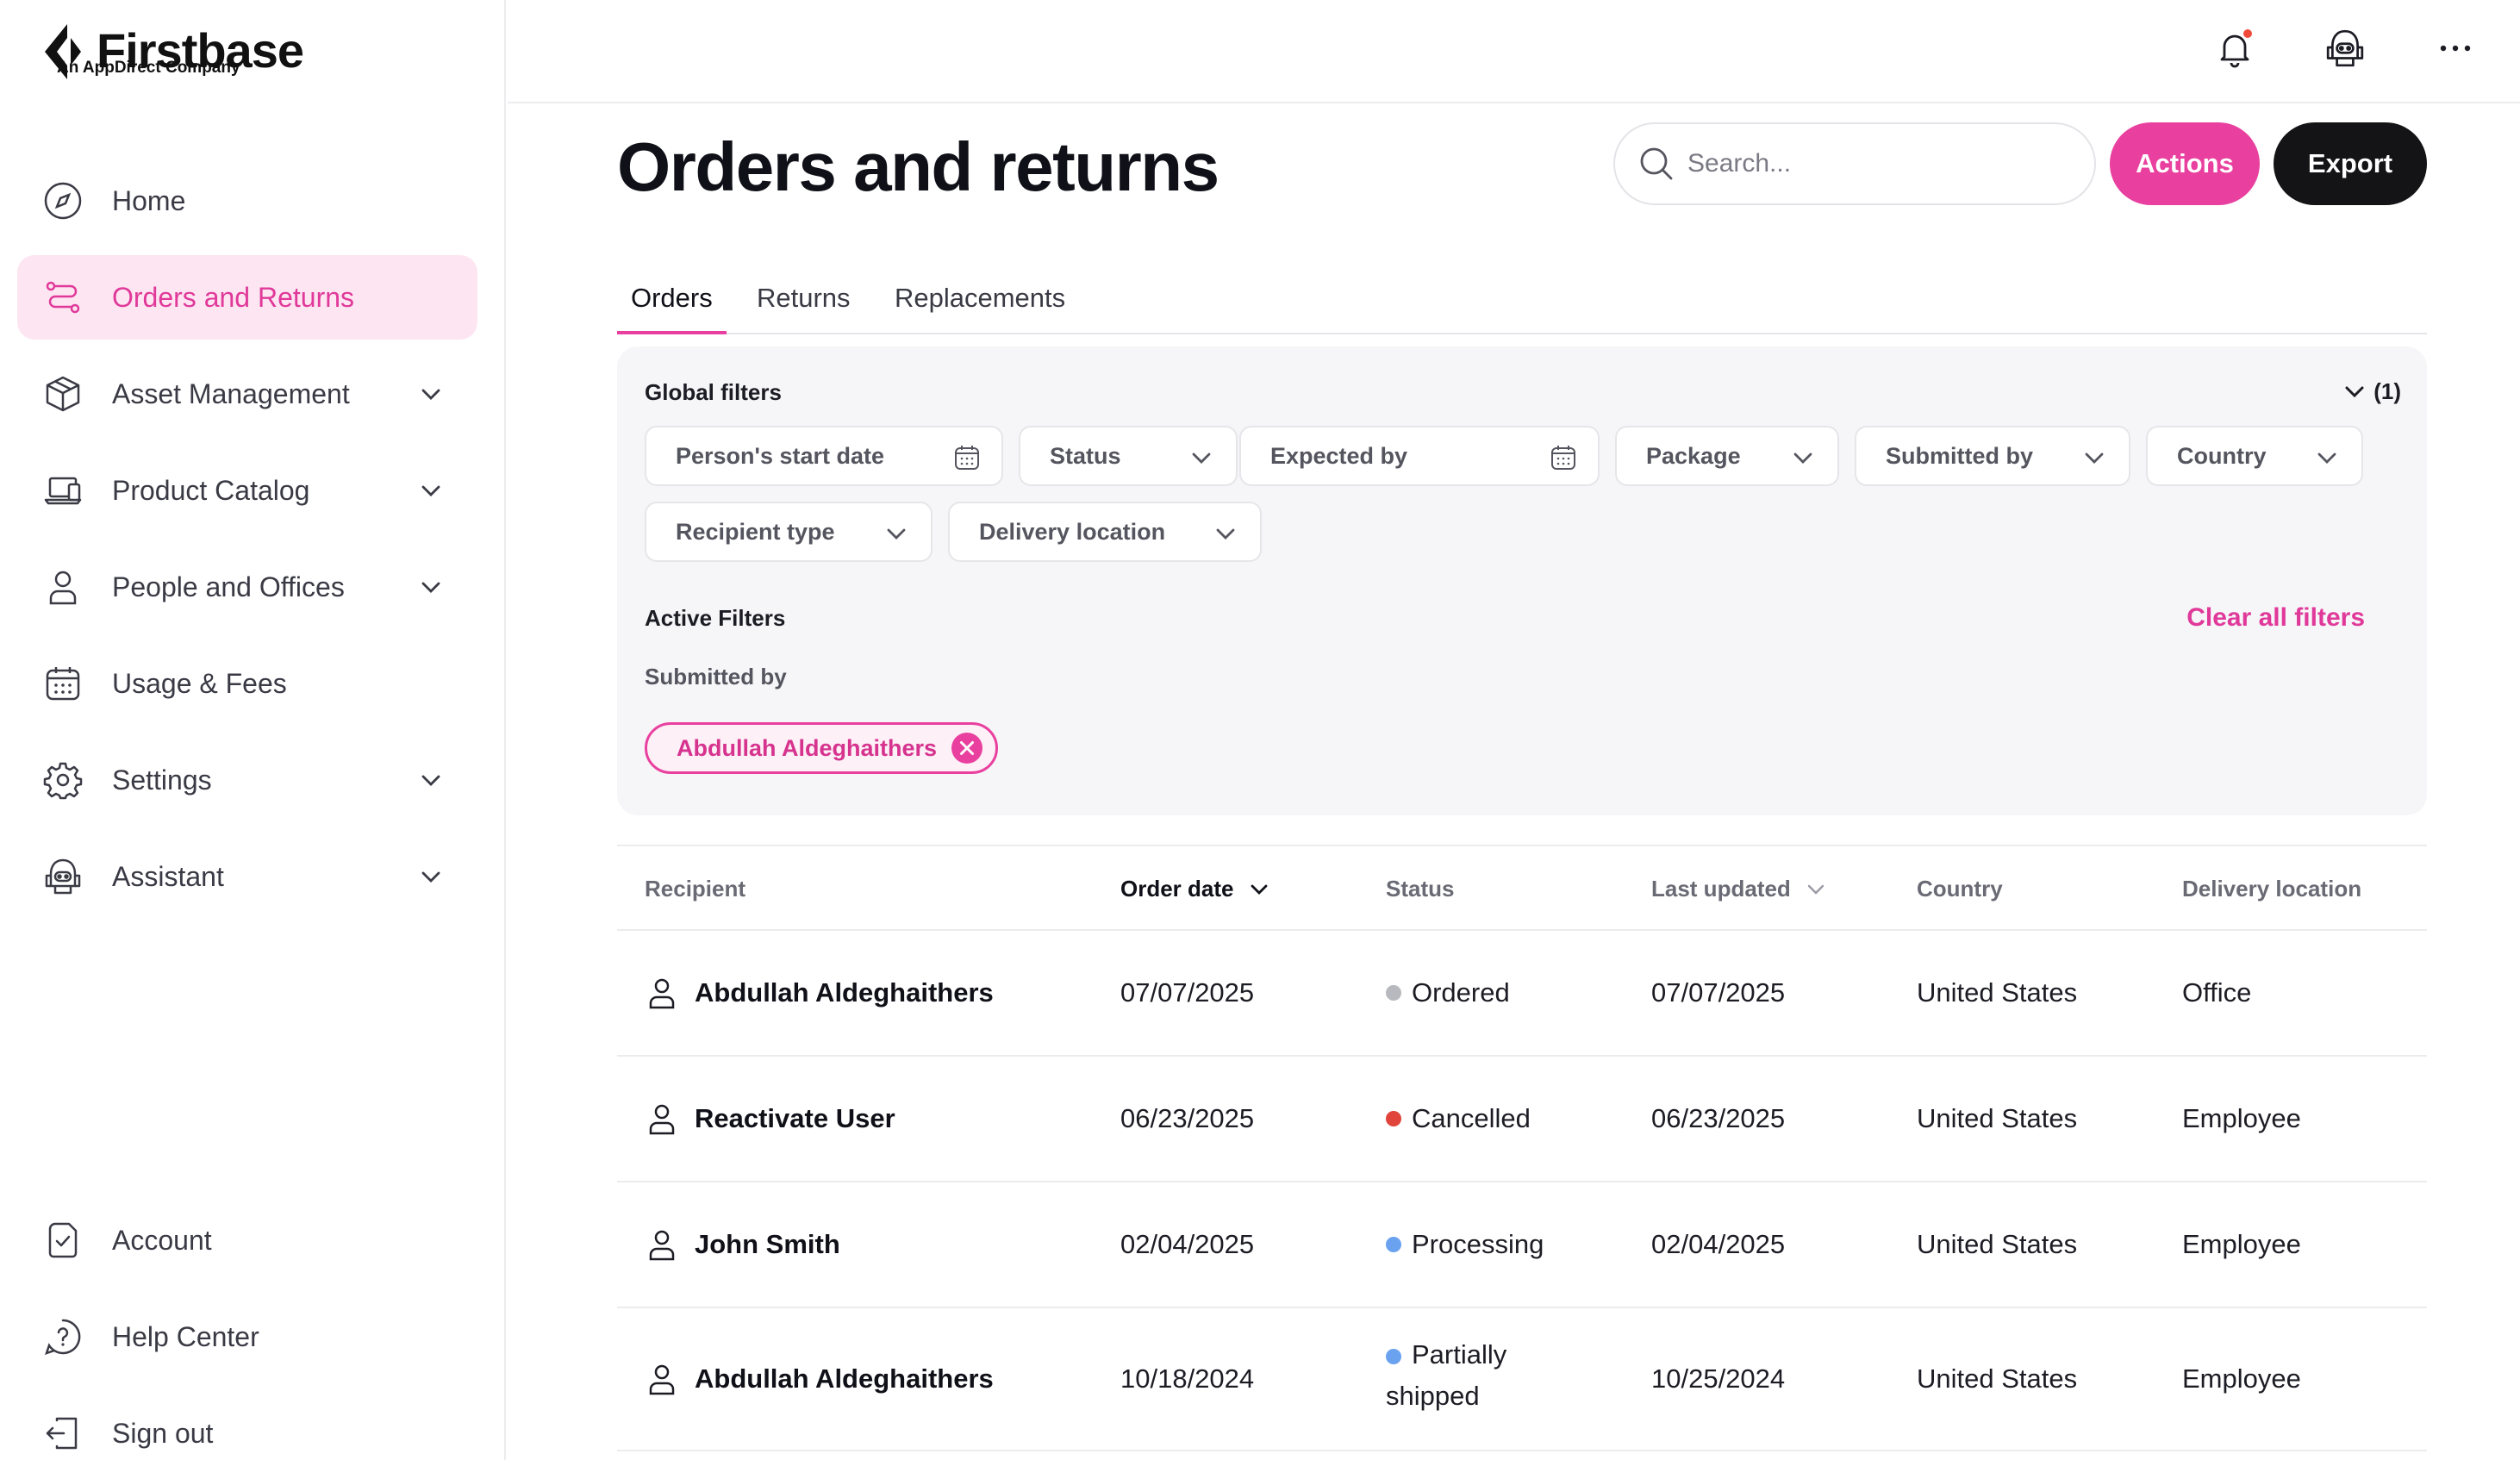  Describe the element at coordinates (695, 889) in the screenshot. I see `column-recipient: Recipient` at that location.